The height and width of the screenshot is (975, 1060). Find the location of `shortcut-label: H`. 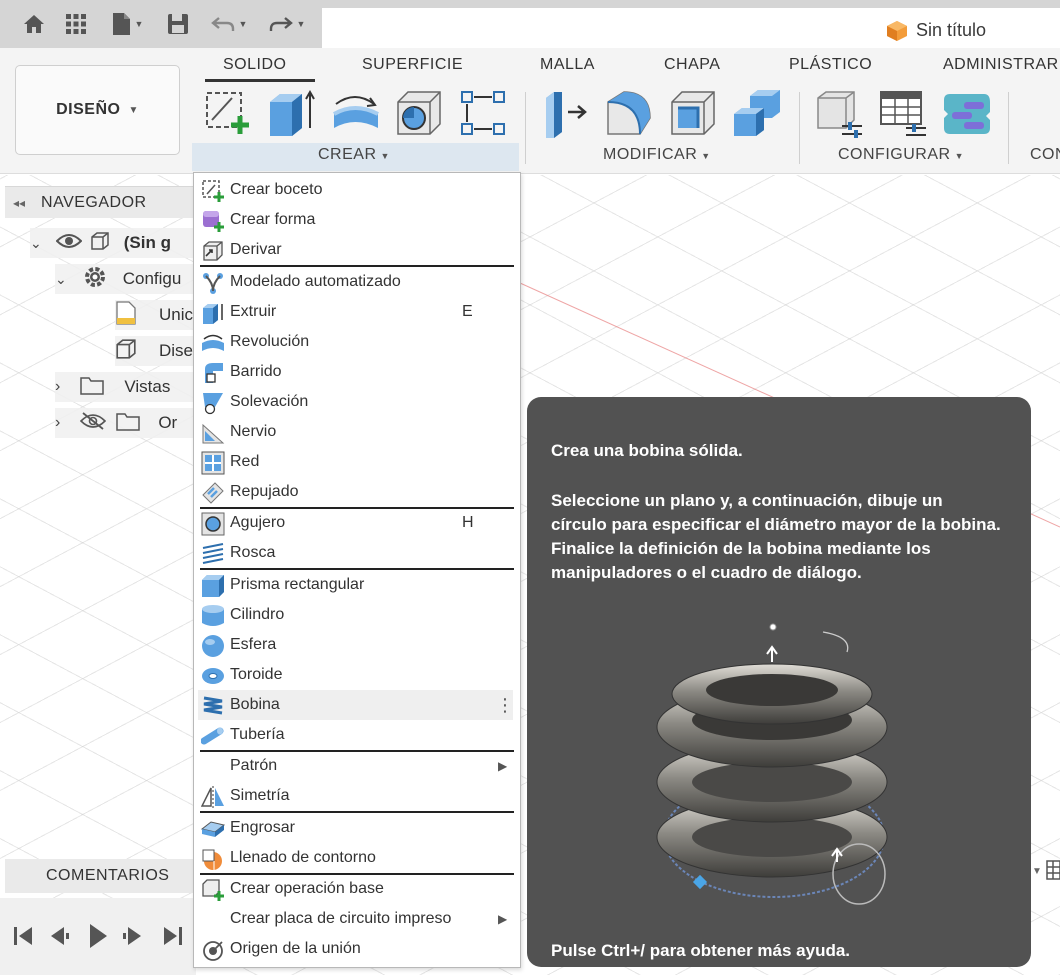

shortcut-label: H is located at coordinates (468, 522).